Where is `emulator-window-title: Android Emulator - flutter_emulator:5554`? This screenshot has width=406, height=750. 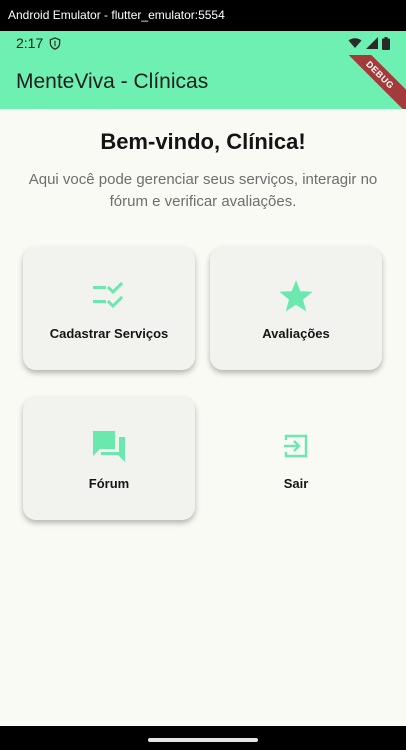 emulator-window-title: Android Emulator - flutter_emulator:5554 is located at coordinates (203, 15).